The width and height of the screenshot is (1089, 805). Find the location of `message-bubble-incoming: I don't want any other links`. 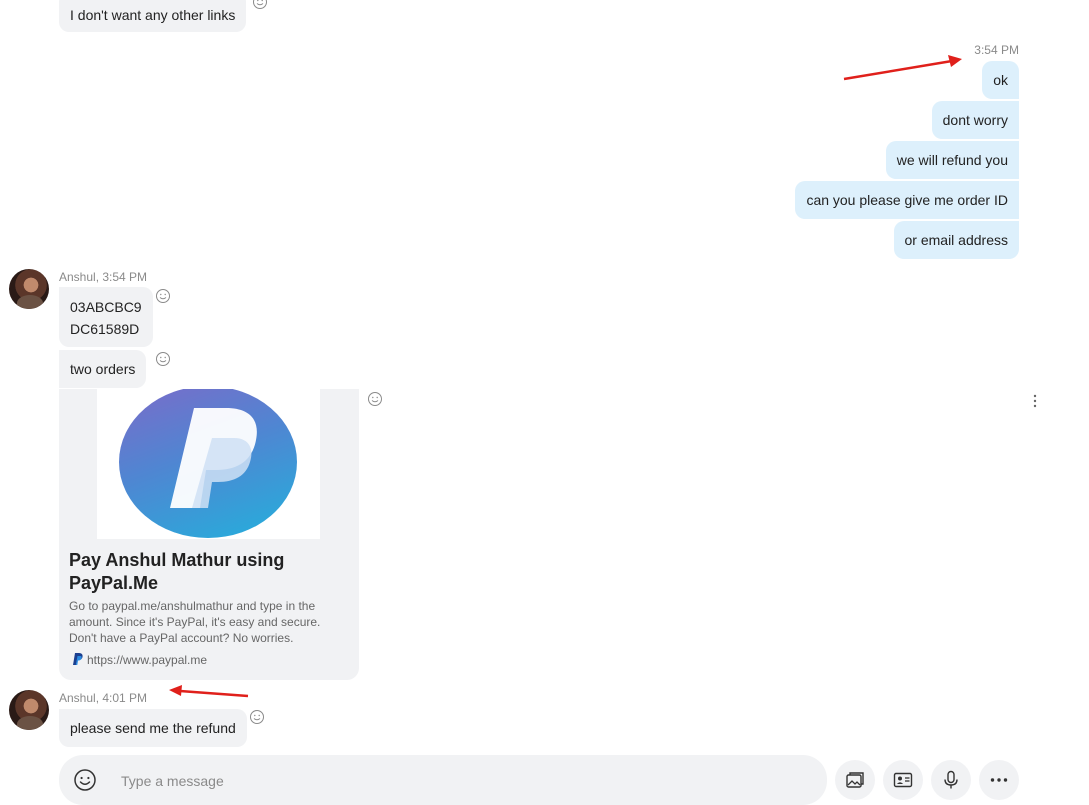

message-bubble-incoming: I don't want any other links is located at coordinates (153, 16).